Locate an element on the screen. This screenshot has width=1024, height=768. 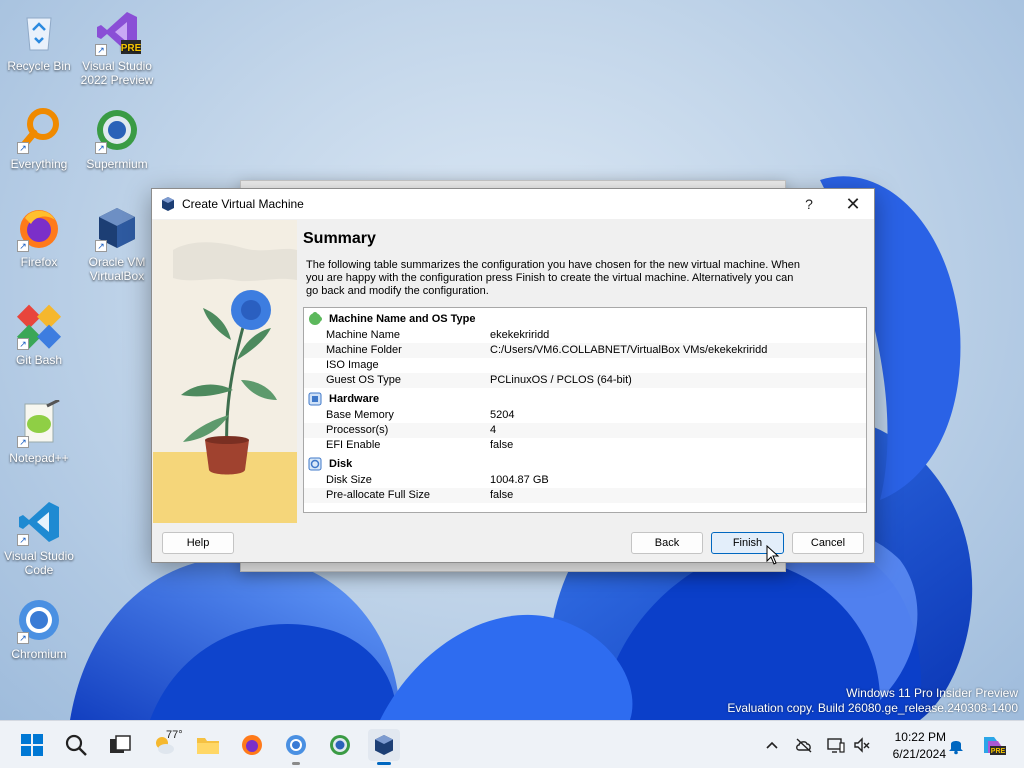
watermark-edition: Windows 11 Pro Insider Preview is located at coordinates (932, 693).